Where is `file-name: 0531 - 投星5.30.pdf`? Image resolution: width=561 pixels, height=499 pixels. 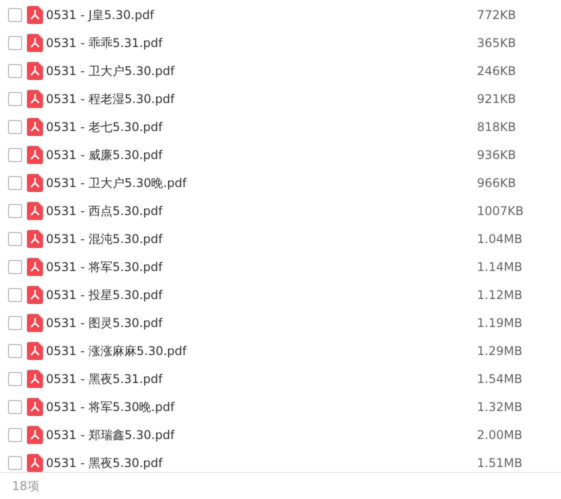 file-name: 0531 - 投星5.30.pdf is located at coordinates (261, 295).